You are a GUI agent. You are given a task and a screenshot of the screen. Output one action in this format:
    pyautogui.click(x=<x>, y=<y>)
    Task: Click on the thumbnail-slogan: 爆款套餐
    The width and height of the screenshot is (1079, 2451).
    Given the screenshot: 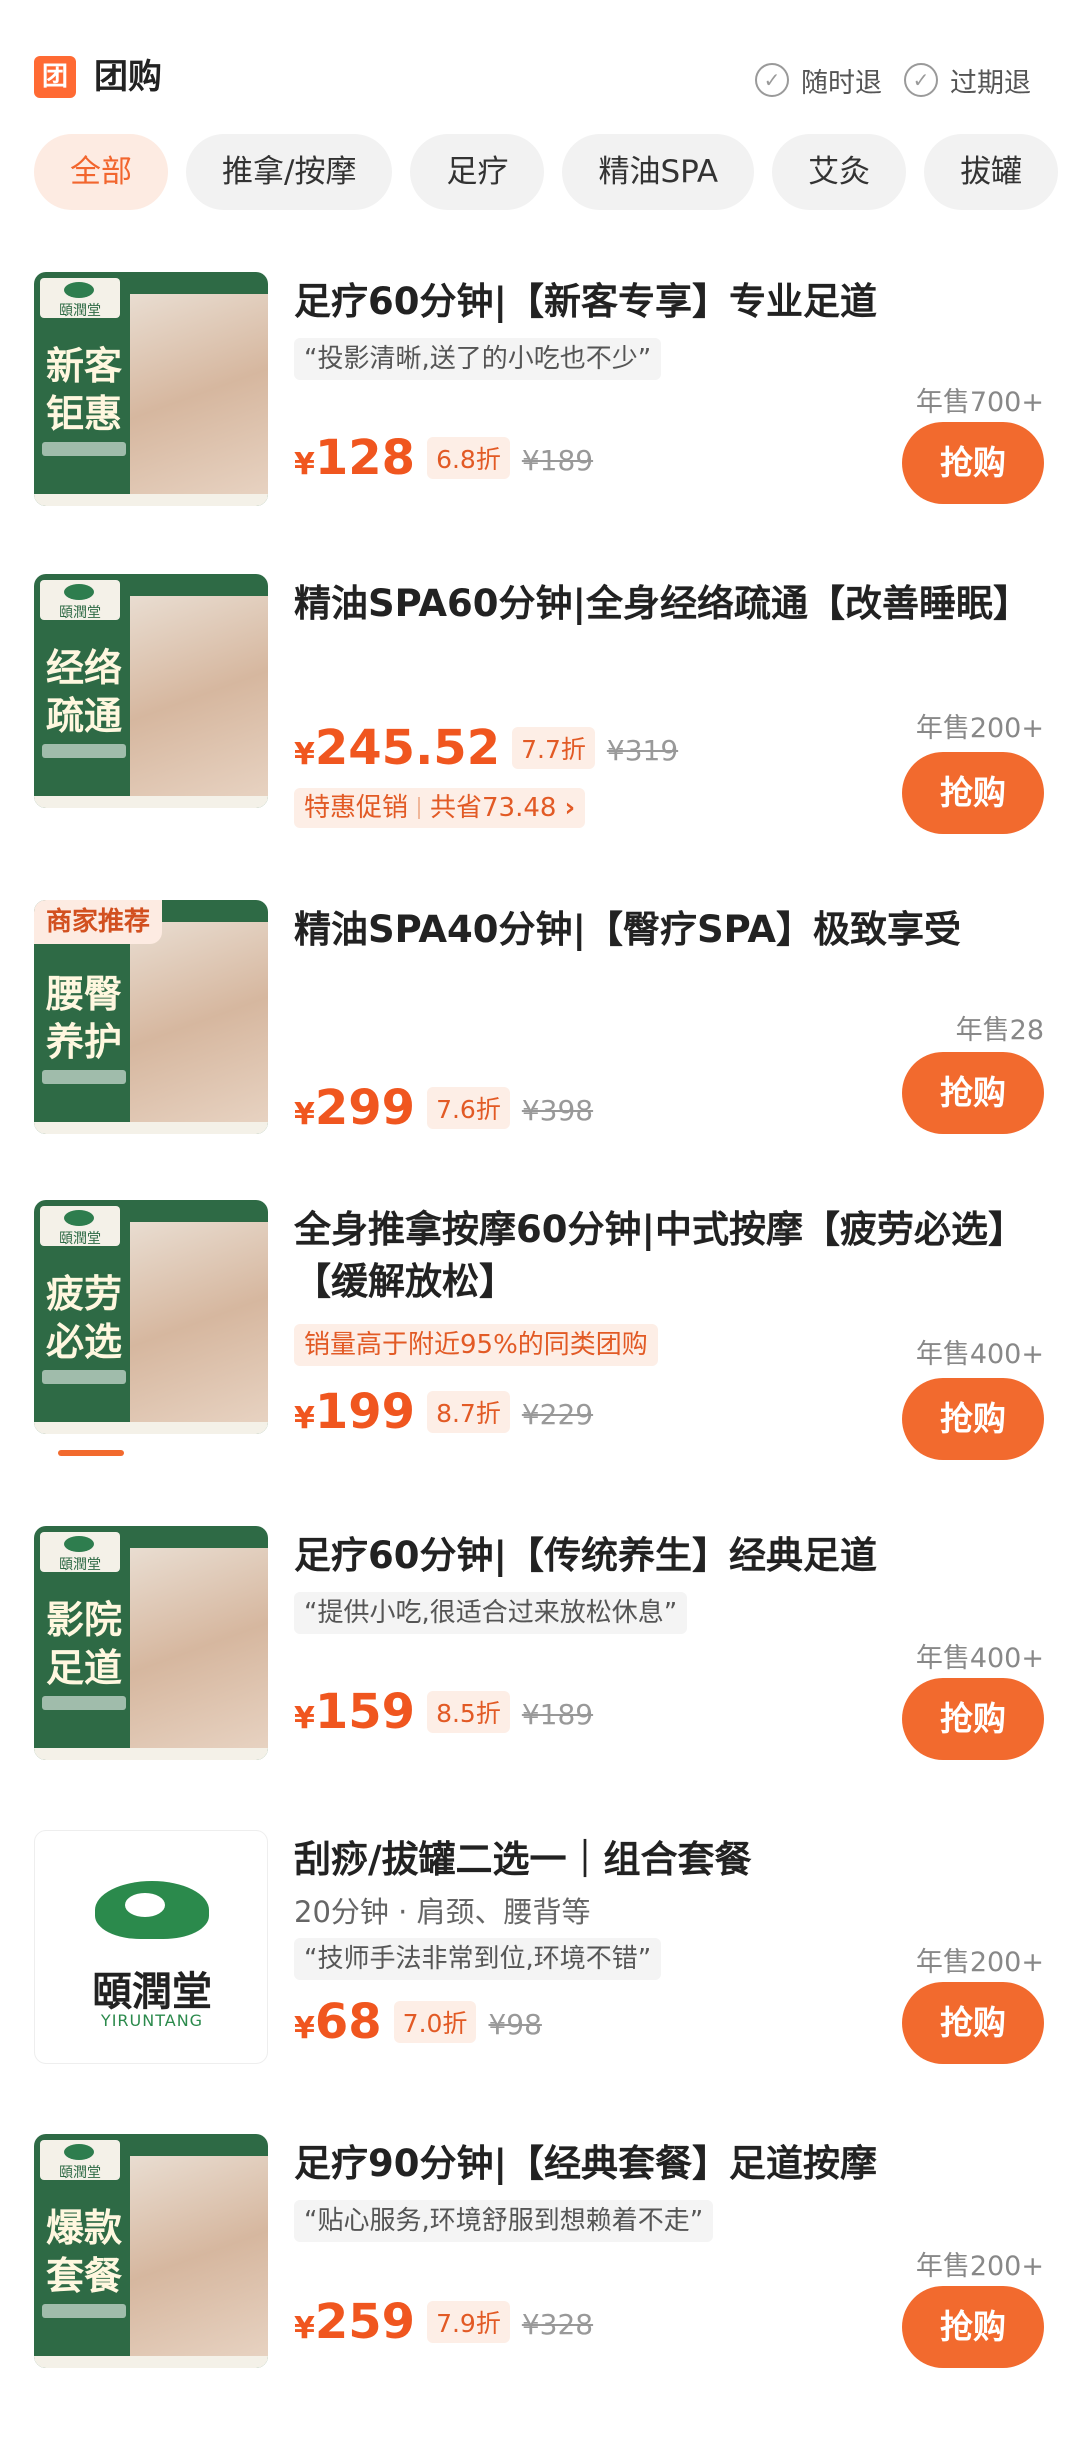 What is the action you would take?
    pyautogui.click(x=83, y=2251)
    